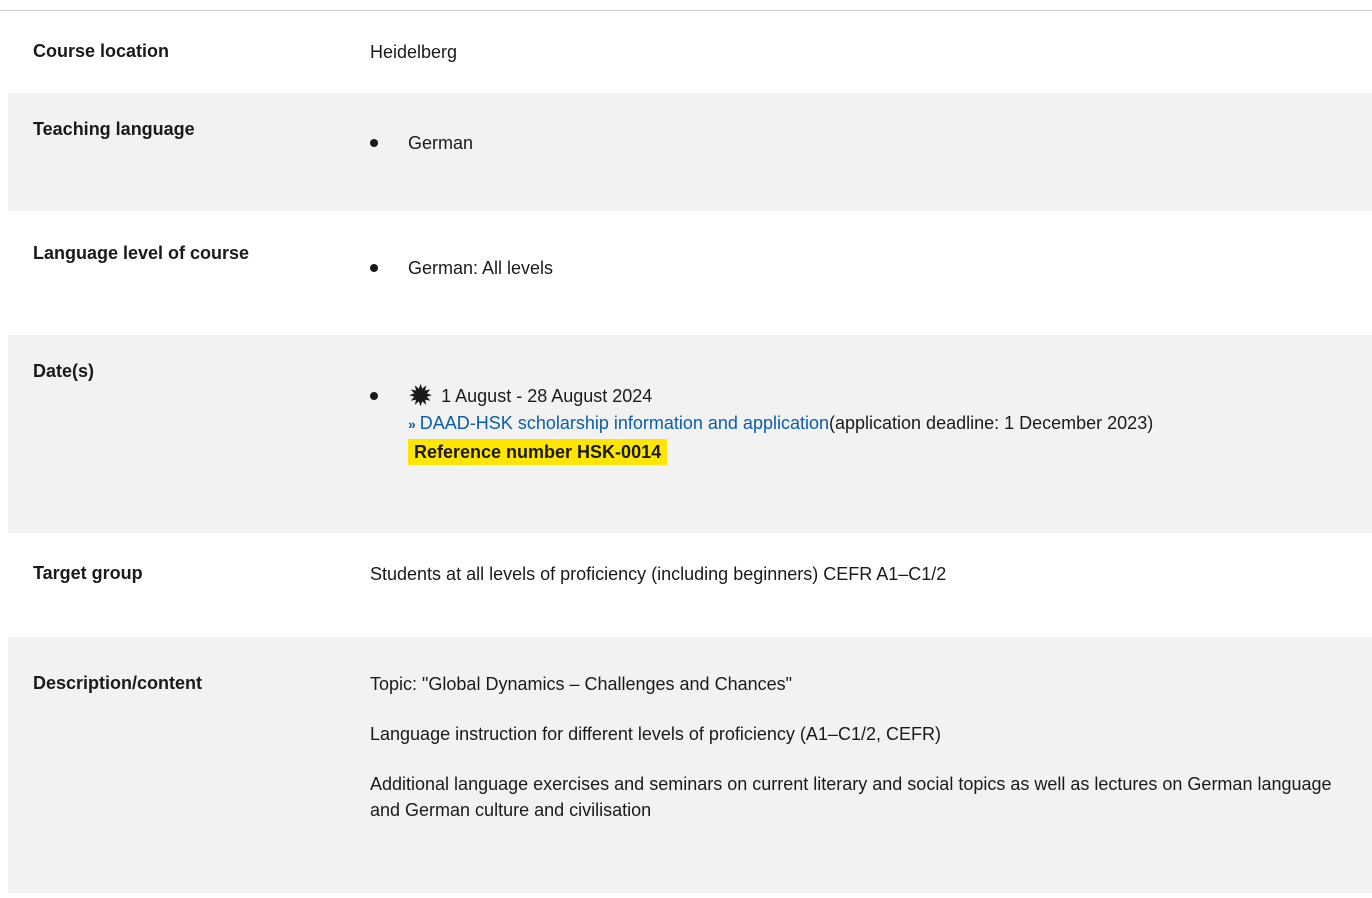 This screenshot has height=898, width=1372. Describe the element at coordinates (547, 396) in the screenshot. I see `date-range: 1 August - 28 August 2024` at that location.